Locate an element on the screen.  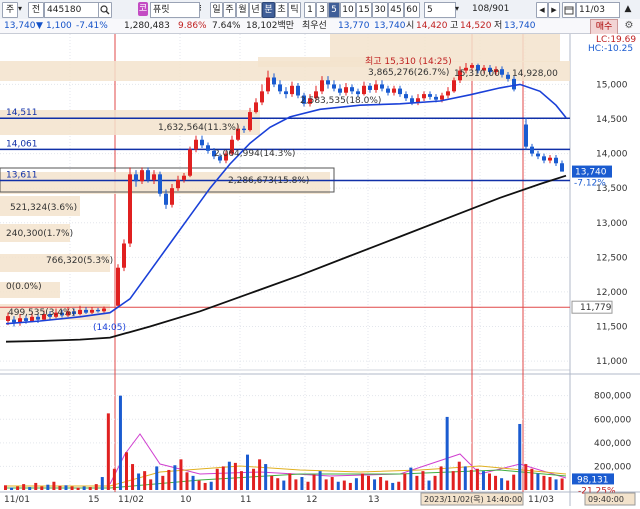
expand-icon: ▲ is located at coordinates (628, 9).